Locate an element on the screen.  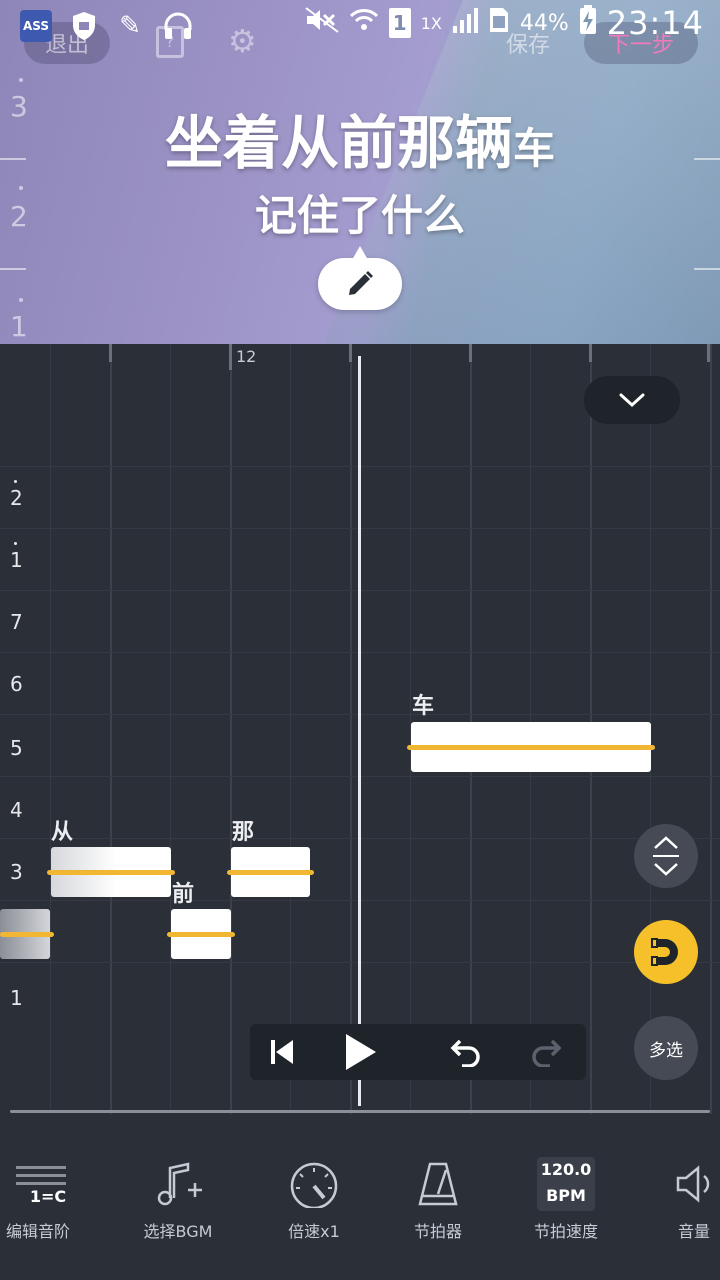
app-notification-icon: ASS is located at coordinates (36, 26).